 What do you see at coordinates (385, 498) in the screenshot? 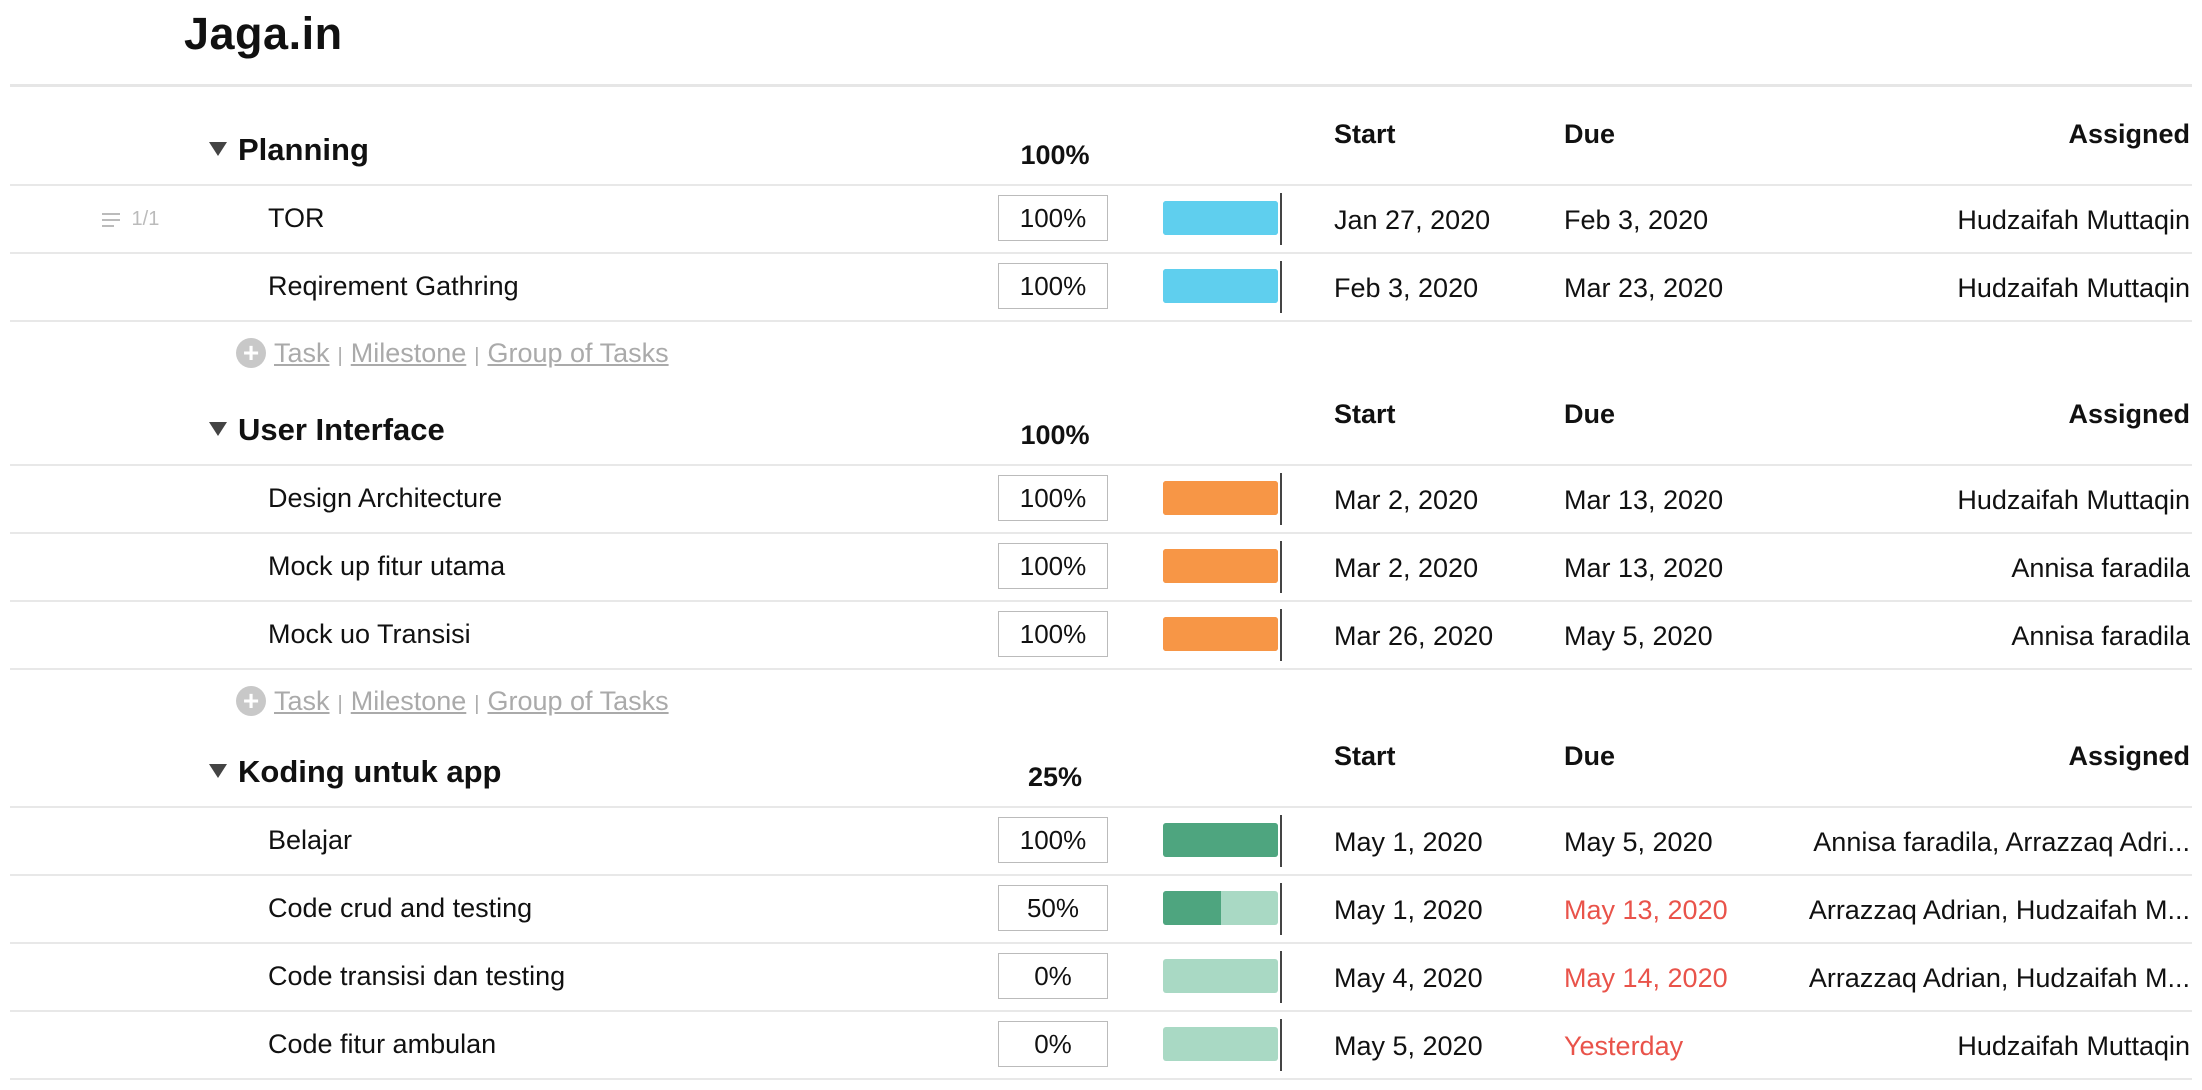
I see `task-name: Design Architecture` at bounding box center [385, 498].